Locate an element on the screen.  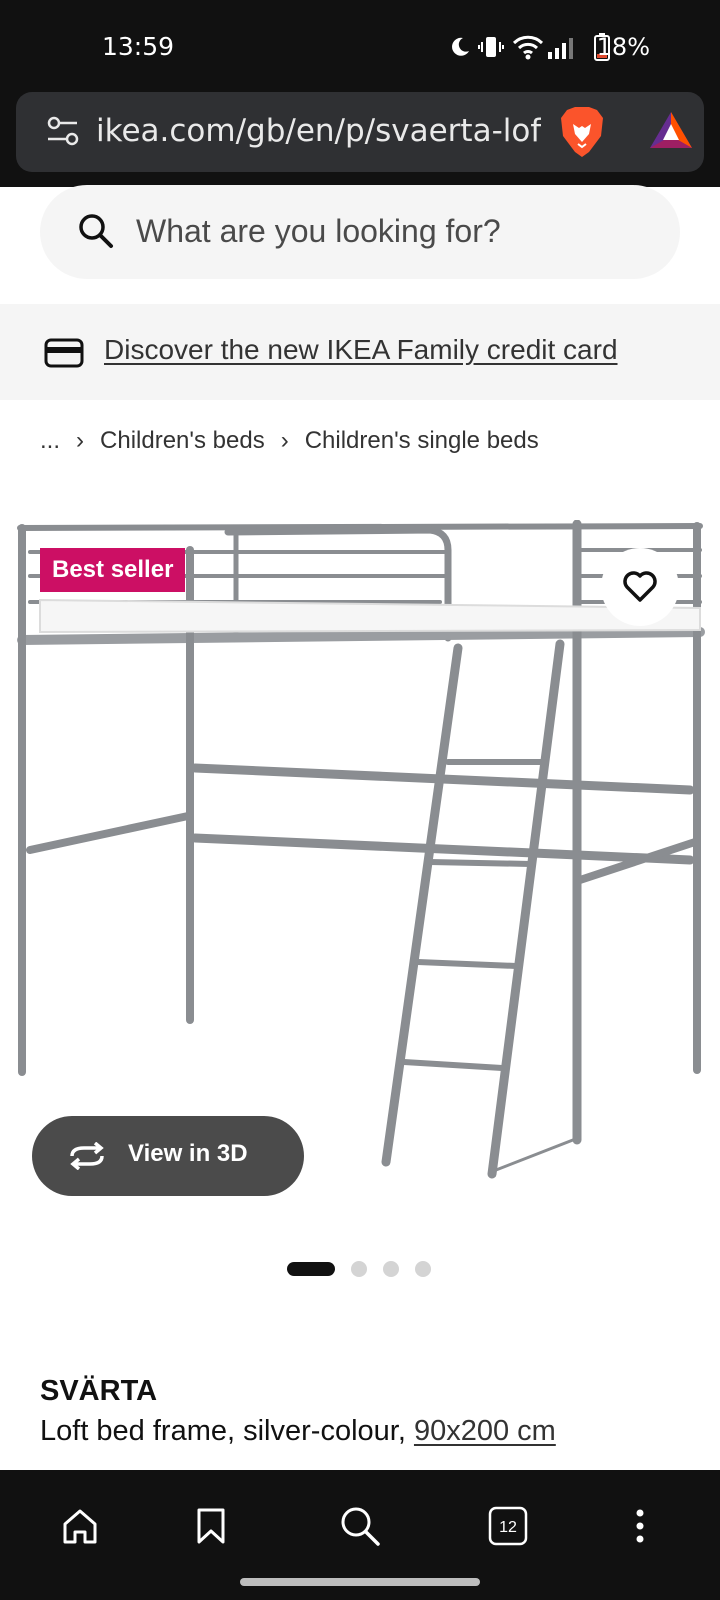
tabs-button: 12 is located at coordinates (508, 1526).